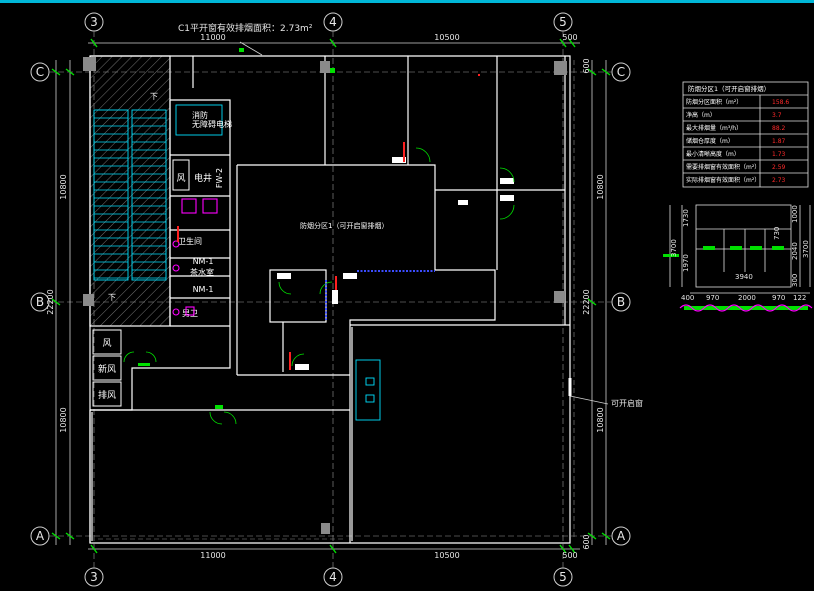  Describe the element at coordinates (806, 249) in the screenshot. I see `elev-right-4: 3700` at that location.